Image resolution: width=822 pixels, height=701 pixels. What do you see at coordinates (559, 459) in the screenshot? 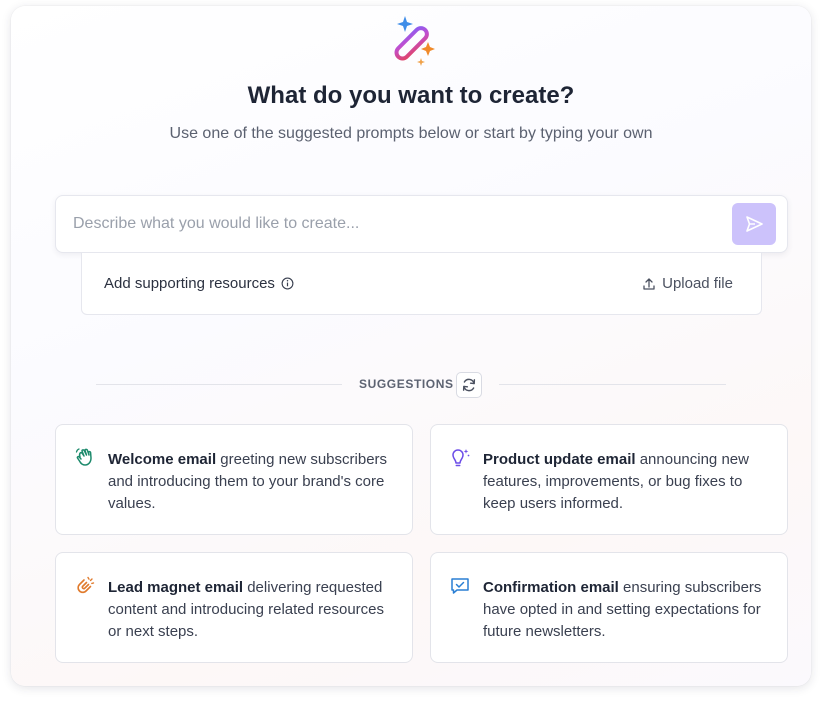
I see `suggestion-title: Product update email` at bounding box center [559, 459].